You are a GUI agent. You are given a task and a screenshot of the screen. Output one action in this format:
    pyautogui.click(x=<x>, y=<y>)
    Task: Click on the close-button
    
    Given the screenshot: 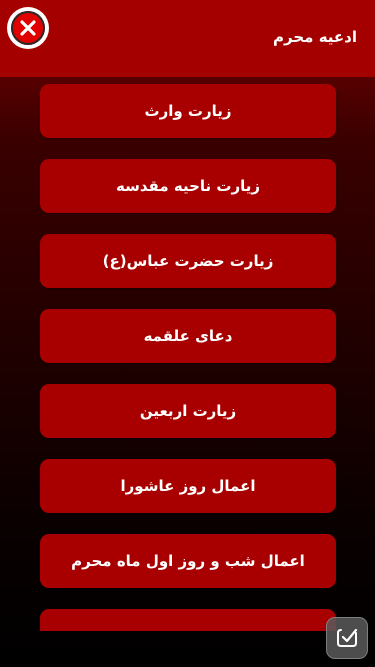 What is the action you would take?
    pyautogui.click(x=28, y=28)
    